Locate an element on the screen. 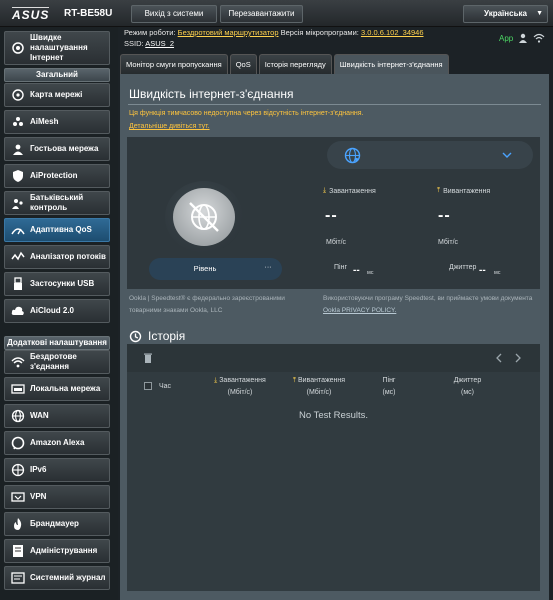  sidebar-item-lan: Локальна мережа is located at coordinates (57, 389).